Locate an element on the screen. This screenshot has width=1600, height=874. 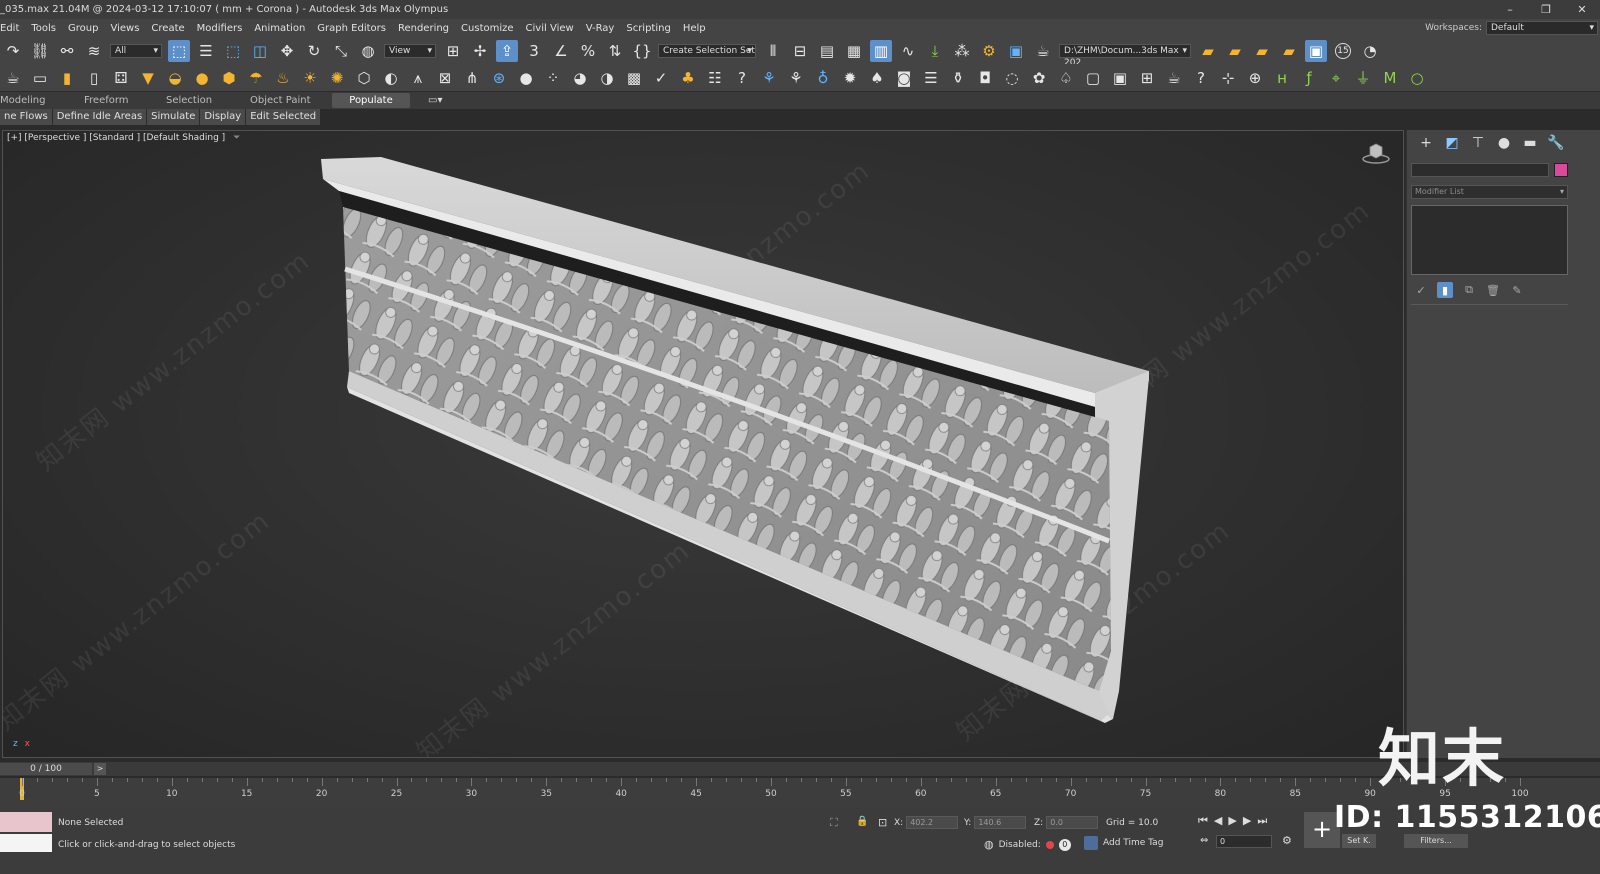
redo-icon: ↷ is located at coordinates (13, 51).